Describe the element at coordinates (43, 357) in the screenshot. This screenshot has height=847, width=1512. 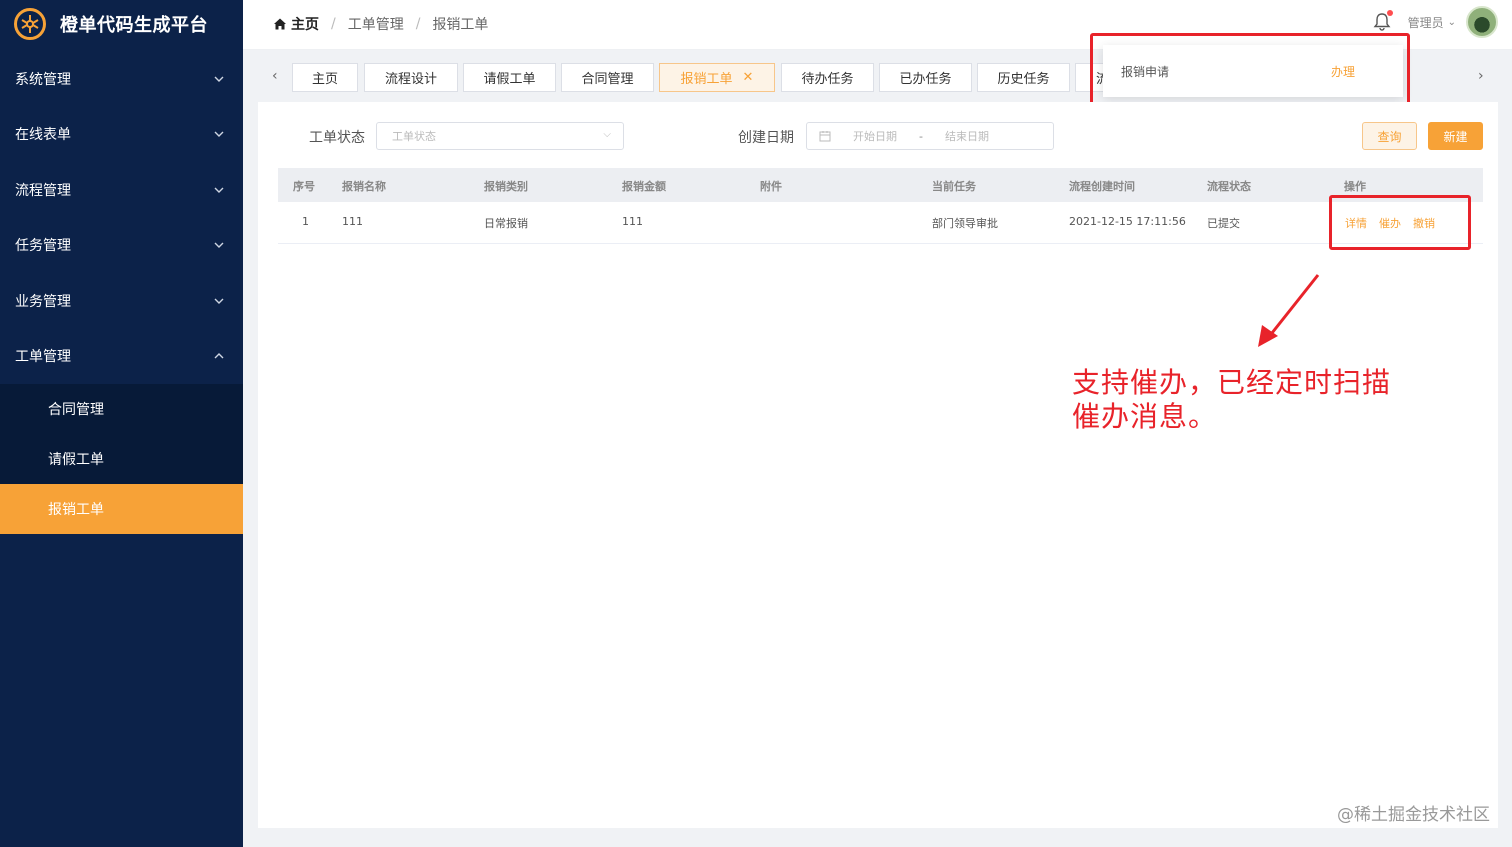
I see `sidebar-item-label: 工单管理` at that location.